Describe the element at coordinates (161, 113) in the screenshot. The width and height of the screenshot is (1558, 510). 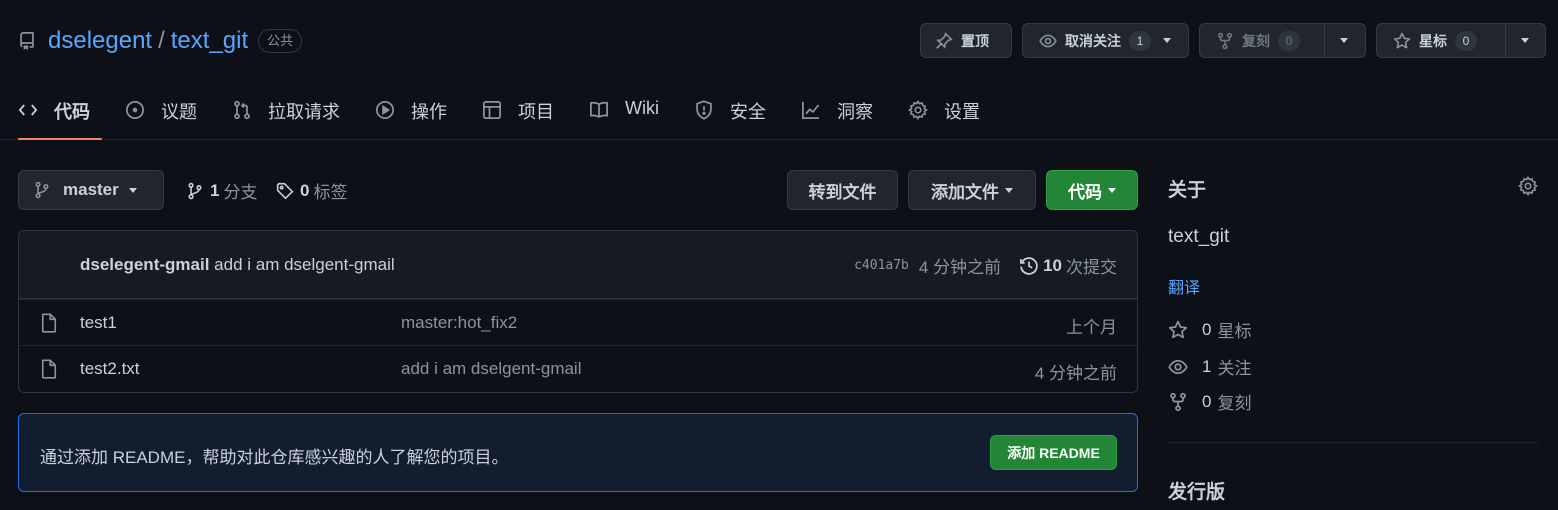
I see `tab-issues: 议题` at that location.